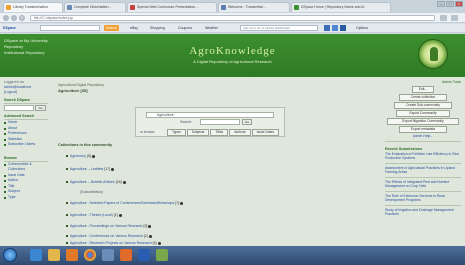 This screenshot has width=465, height=265. Describe the element at coordinates (223, 7) in the screenshot. I see `page-favicon-icon` at that location.